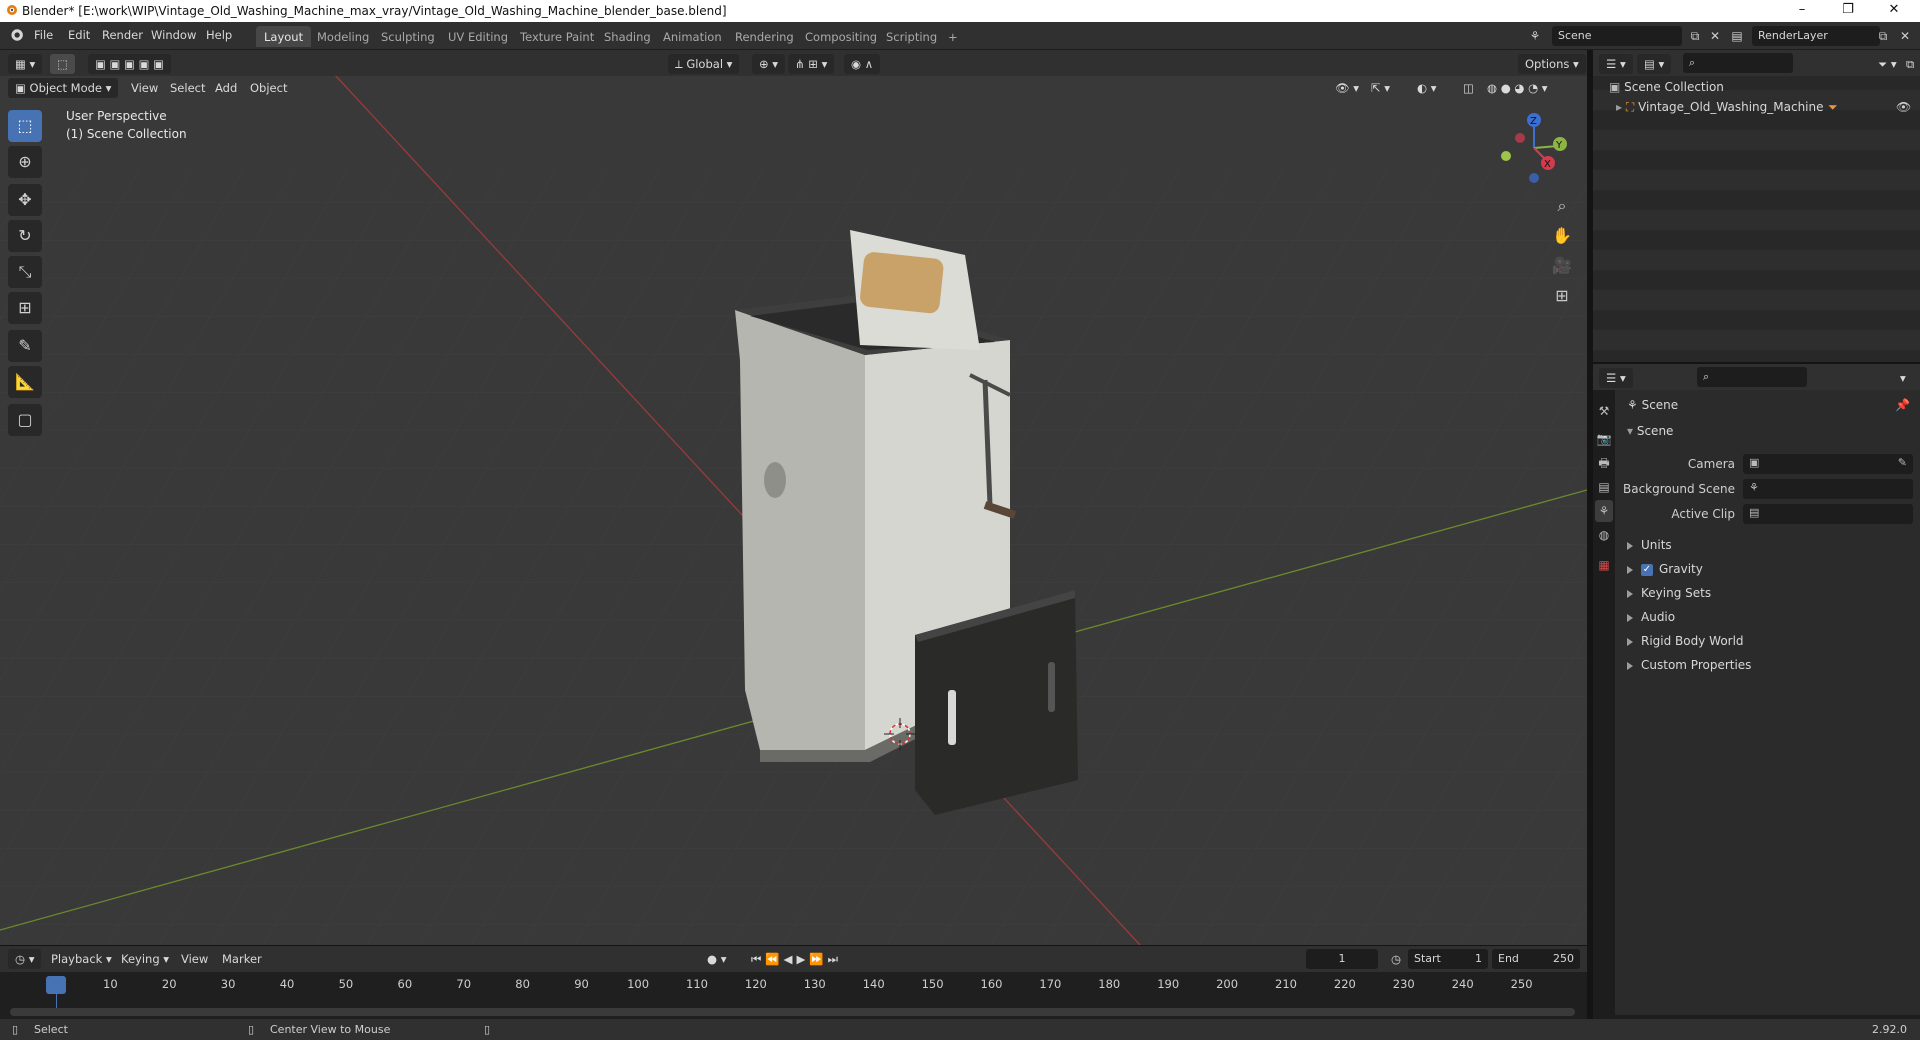  What do you see at coordinates (25, 200) in the screenshot?
I see `move-tool-icon: ✥` at bounding box center [25, 200].